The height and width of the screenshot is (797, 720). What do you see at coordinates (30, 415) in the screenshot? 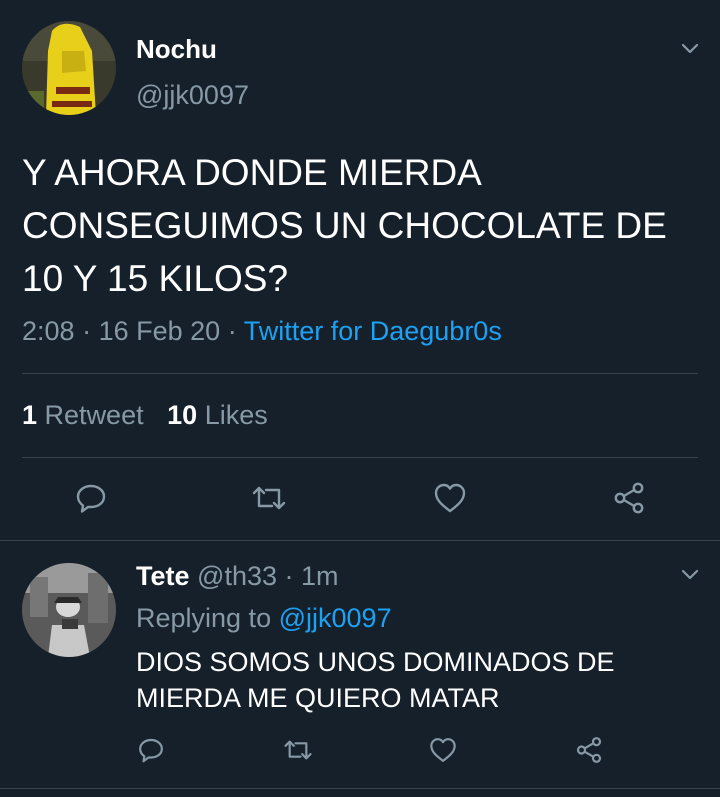
I see `retweet-count: 1` at bounding box center [30, 415].